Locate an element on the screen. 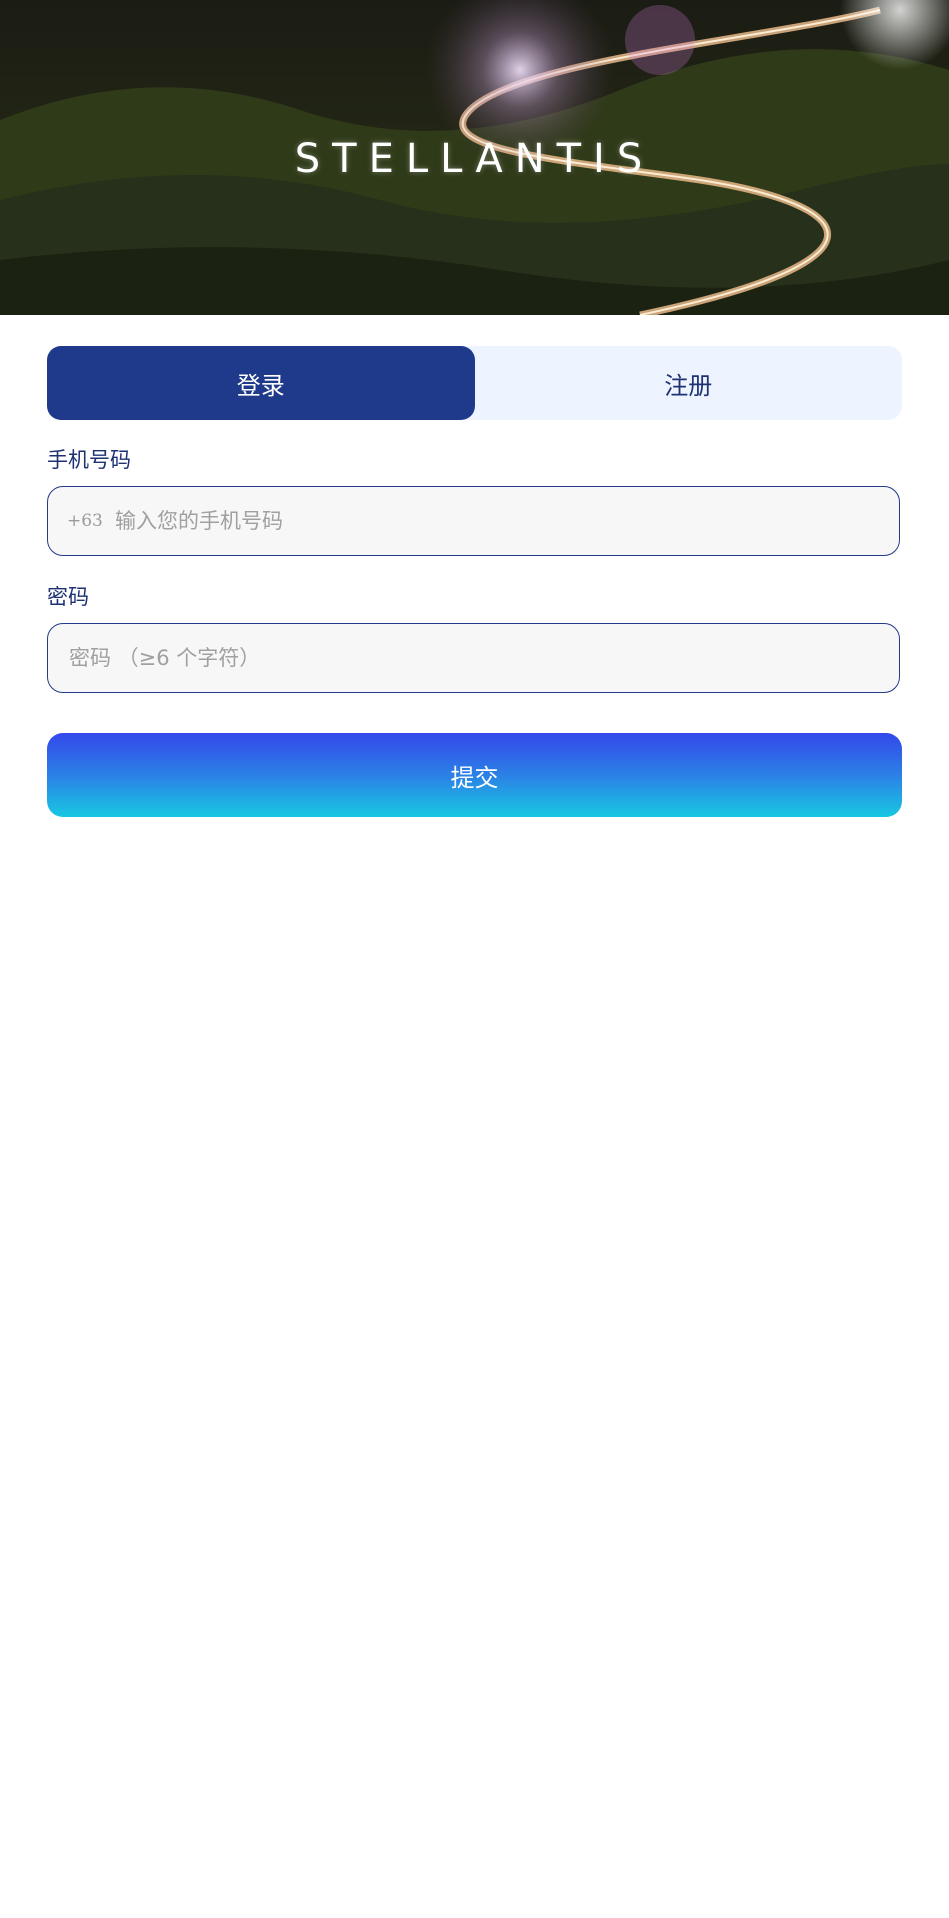 The height and width of the screenshot is (1918, 949). submit-button: 提交 is located at coordinates (474, 775).